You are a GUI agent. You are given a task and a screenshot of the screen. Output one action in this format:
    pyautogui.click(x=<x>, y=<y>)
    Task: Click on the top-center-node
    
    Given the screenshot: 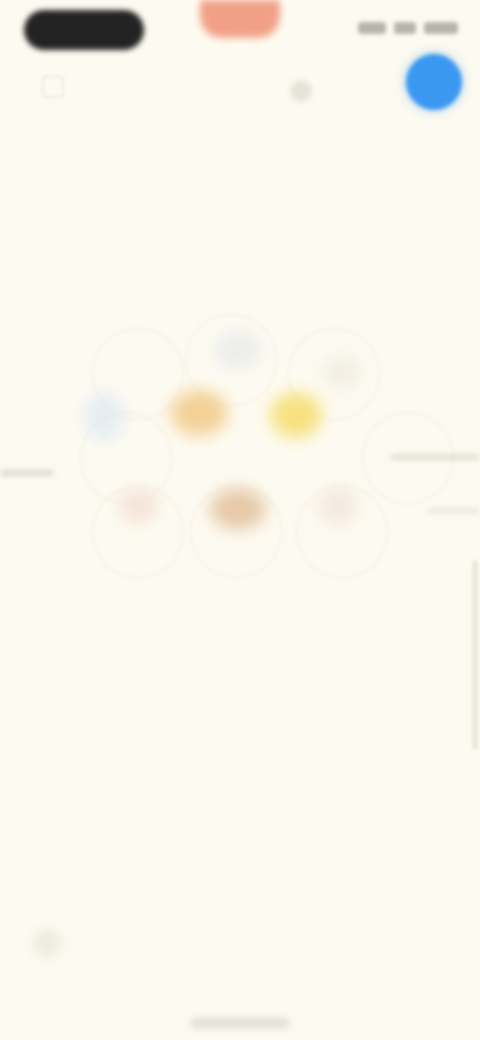 What is the action you would take?
    pyautogui.click(x=238, y=350)
    